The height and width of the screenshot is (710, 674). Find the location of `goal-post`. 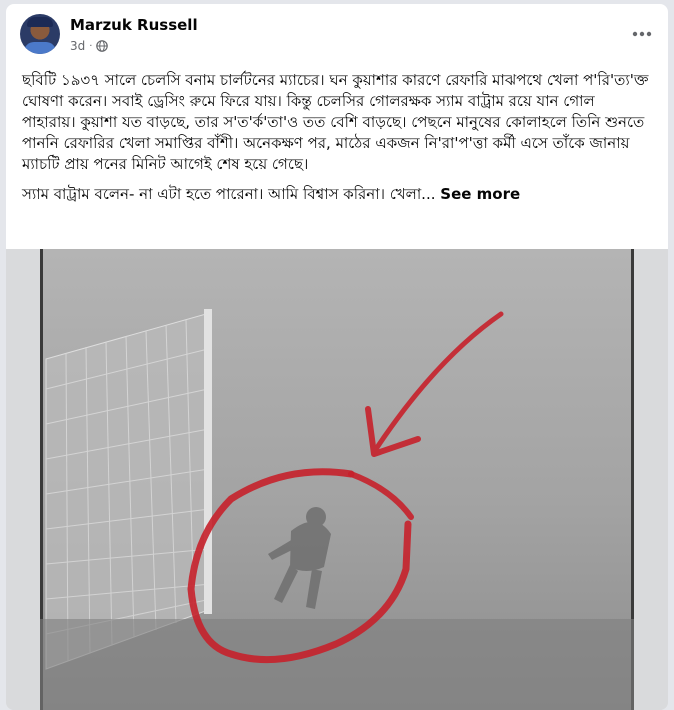

goal-post is located at coordinates (208, 461).